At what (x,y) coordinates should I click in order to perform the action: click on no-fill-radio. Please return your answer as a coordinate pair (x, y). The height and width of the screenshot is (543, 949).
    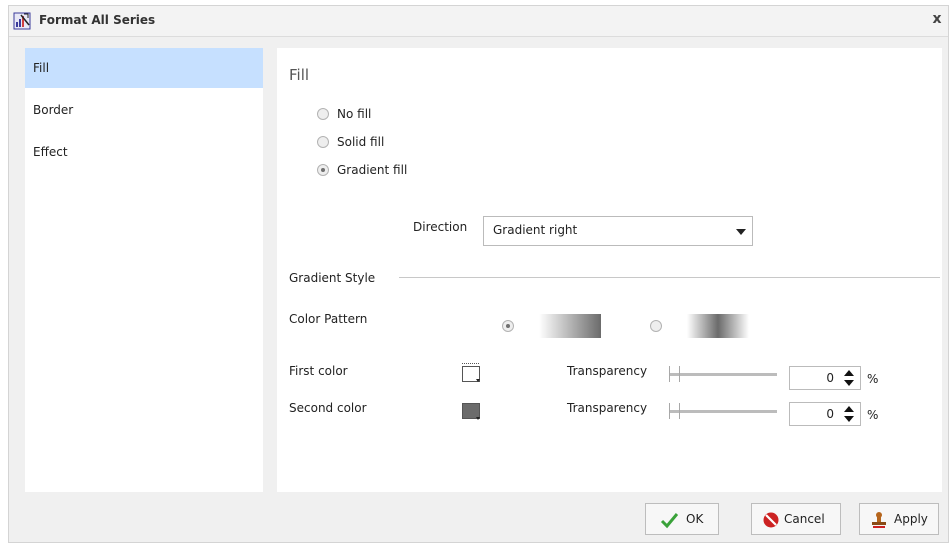
    Looking at the image, I should click on (323, 113).